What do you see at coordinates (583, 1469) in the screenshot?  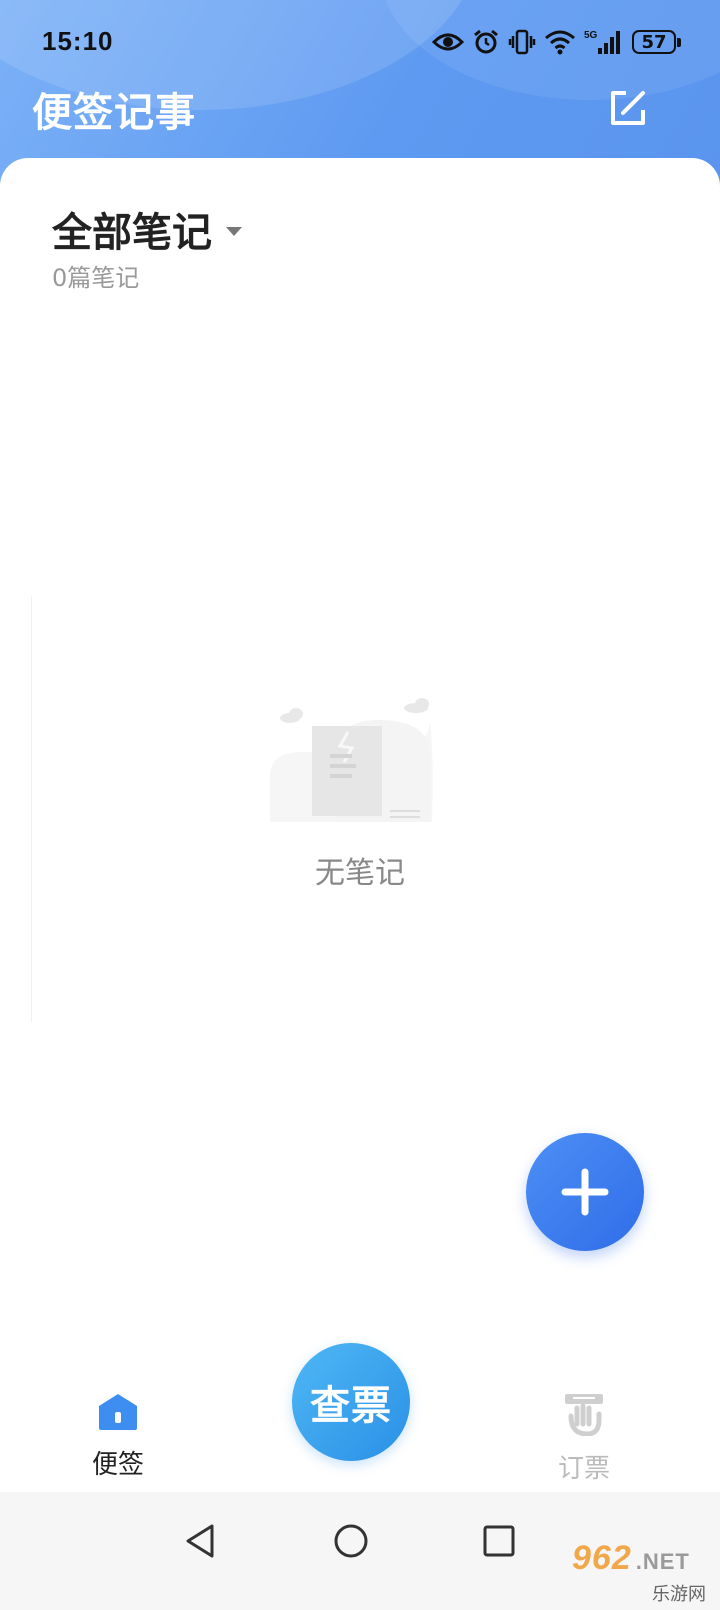 I see `nav-label-booking: 订票` at bounding box center [583, 1469].